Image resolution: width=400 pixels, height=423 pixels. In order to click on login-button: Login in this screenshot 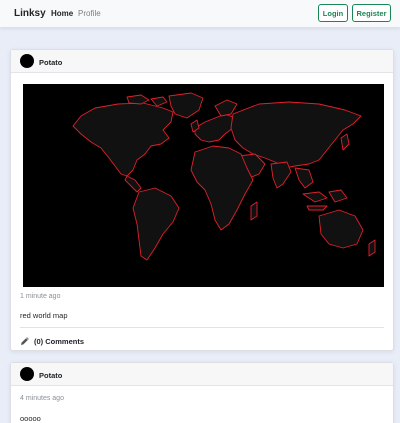, I will do `click(333, 13)`.